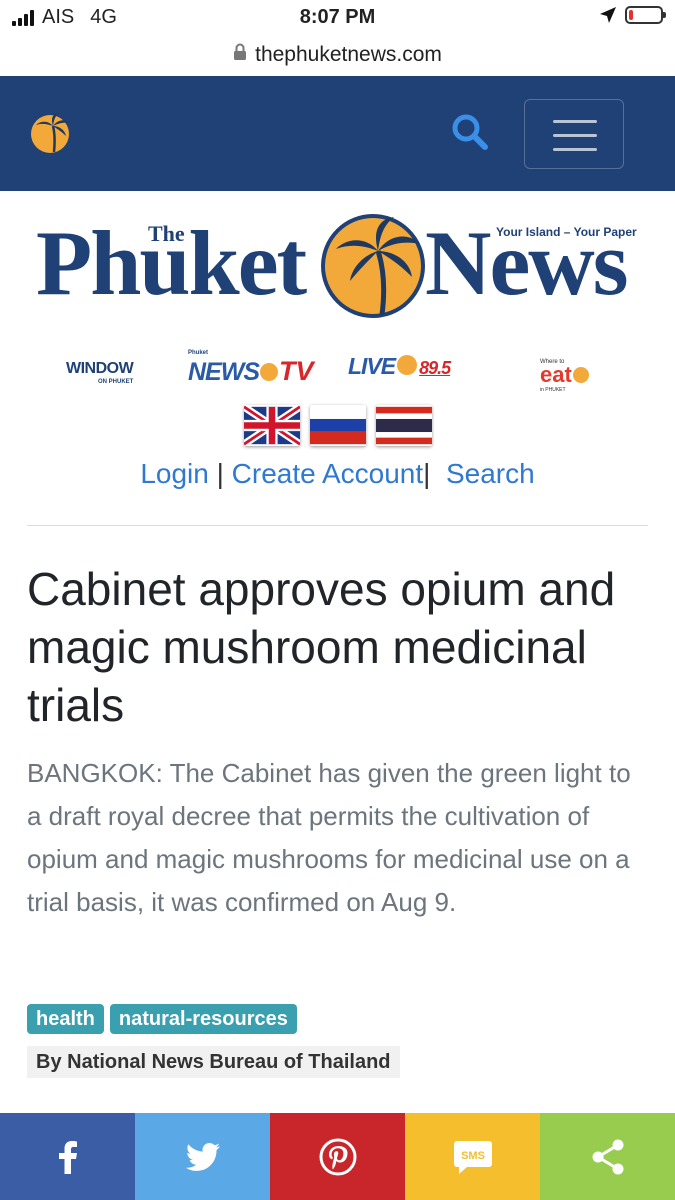  What do you see at coordinates (407, 365) in the screenshot?
I see `live-sun-icon` at bounding box center [407, 365].